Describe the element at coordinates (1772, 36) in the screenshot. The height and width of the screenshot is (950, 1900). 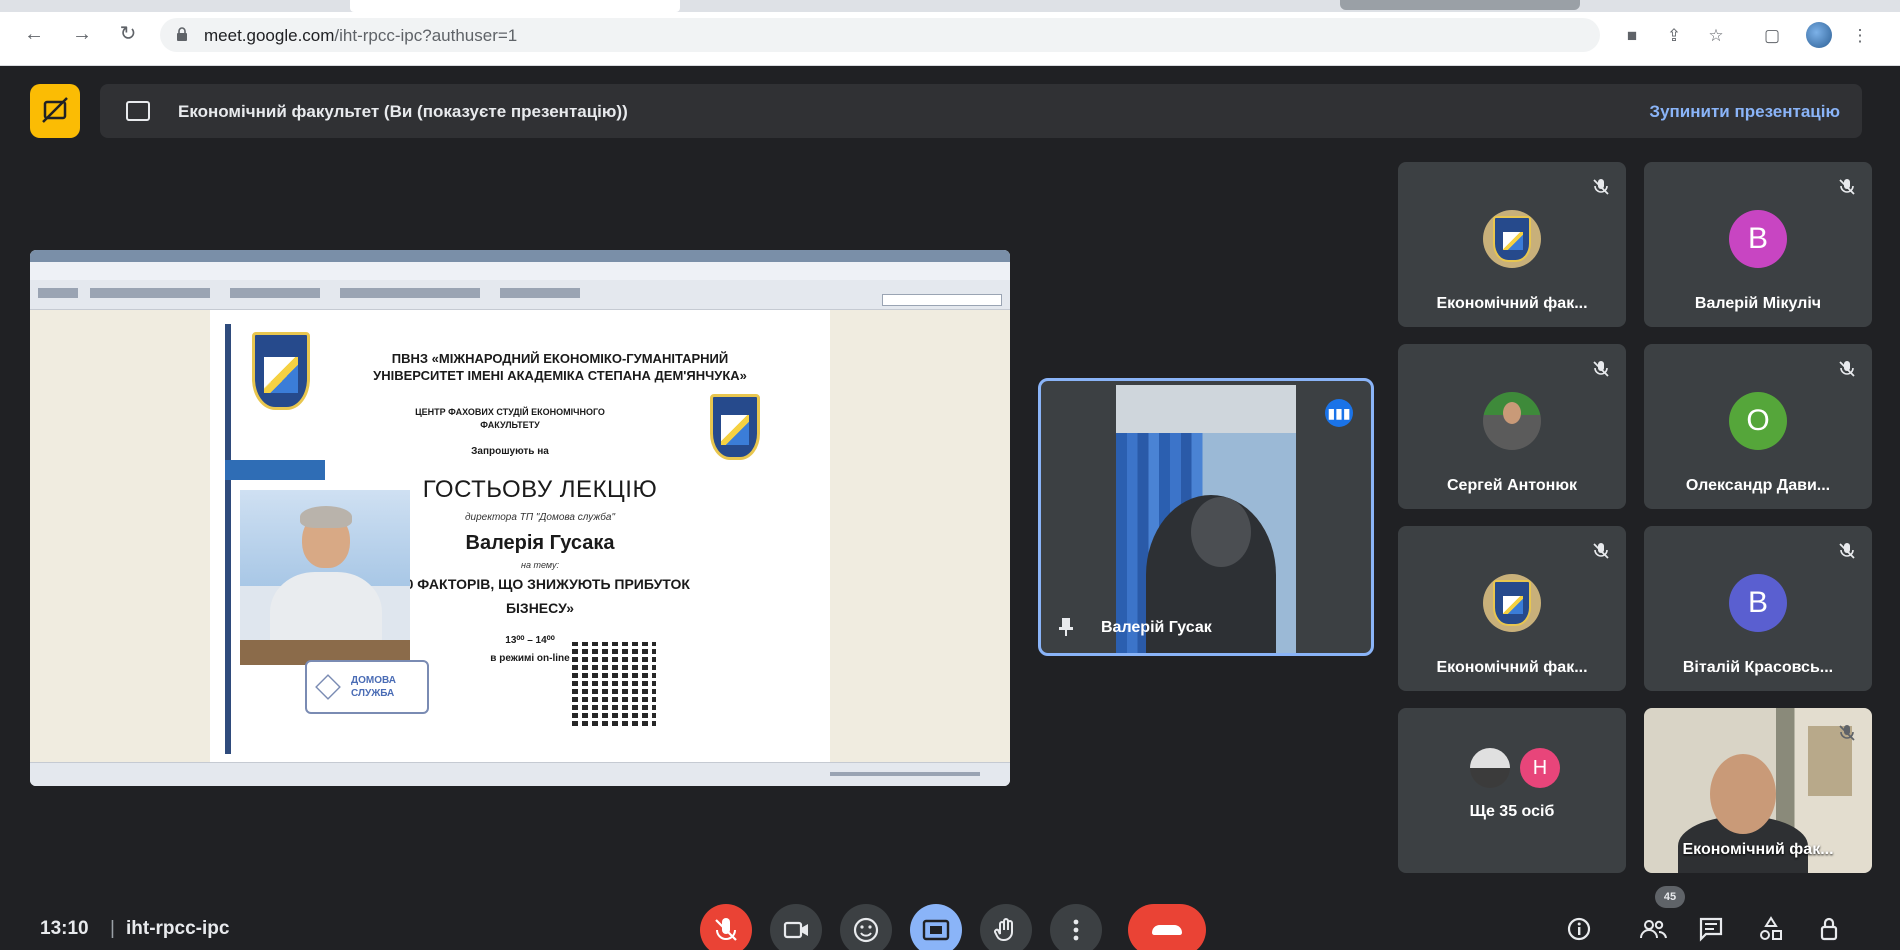
I see `side-panel-icon: ▢` at that location.